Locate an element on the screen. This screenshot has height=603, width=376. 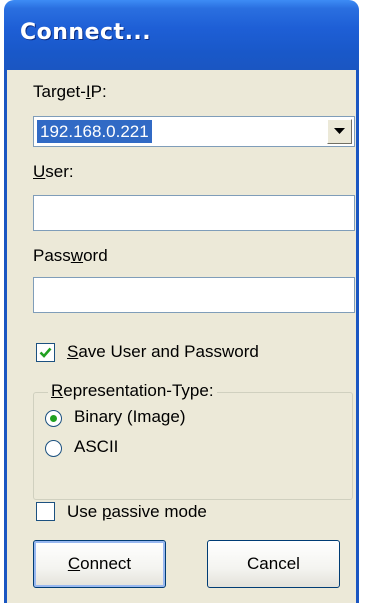
ascii-radio-label: ASCII is located at coordinates (96, 447).